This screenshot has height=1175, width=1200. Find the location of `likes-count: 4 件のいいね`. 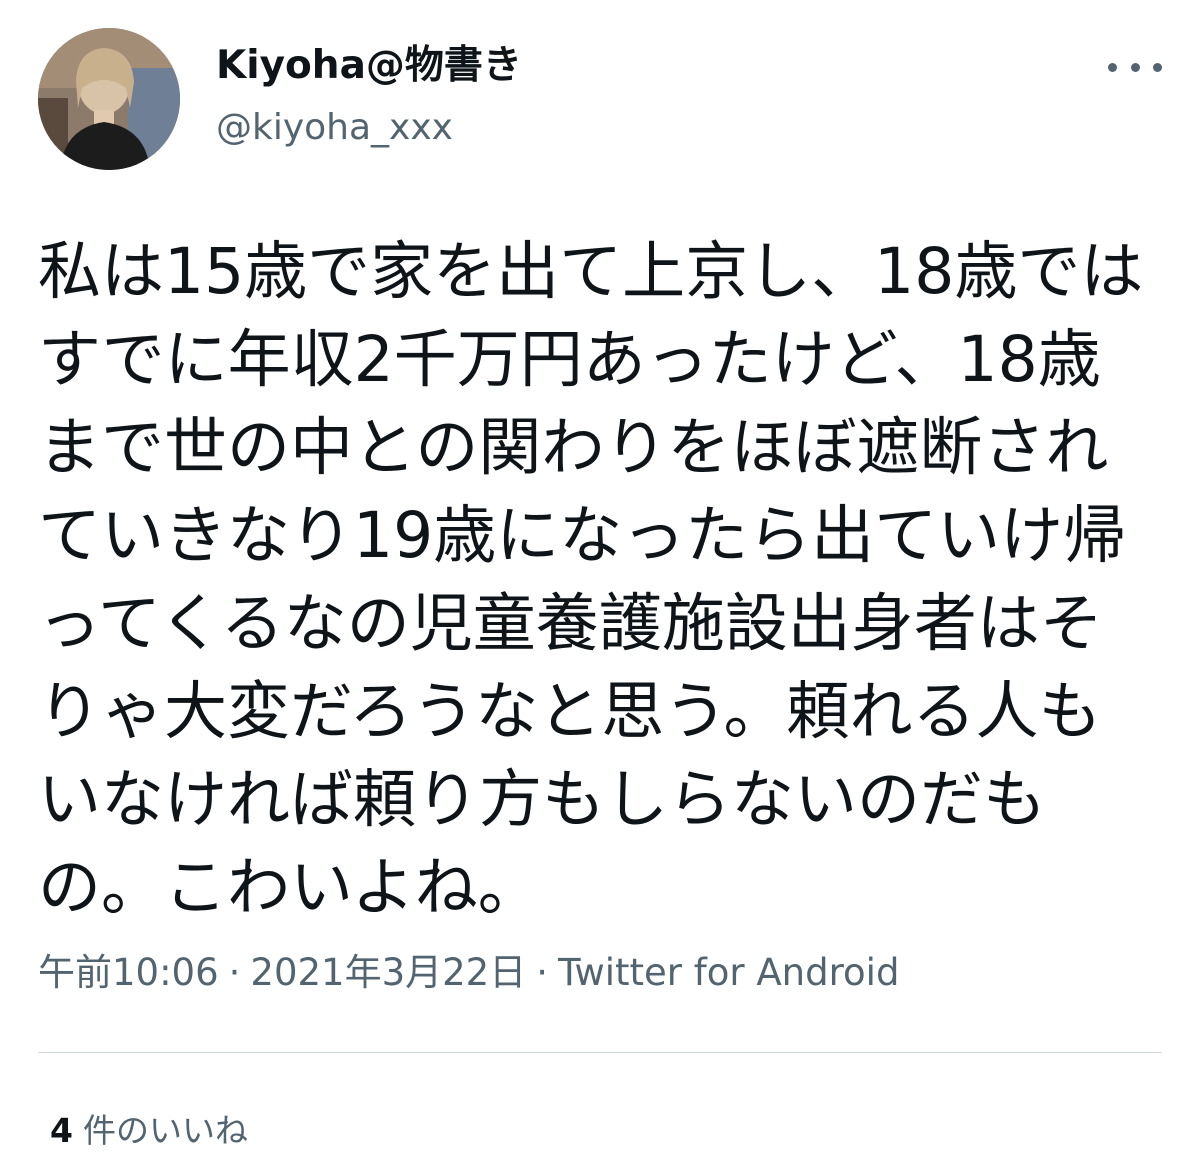

likes-count: 4 件のいいね is located at coordinates (149, 1131).